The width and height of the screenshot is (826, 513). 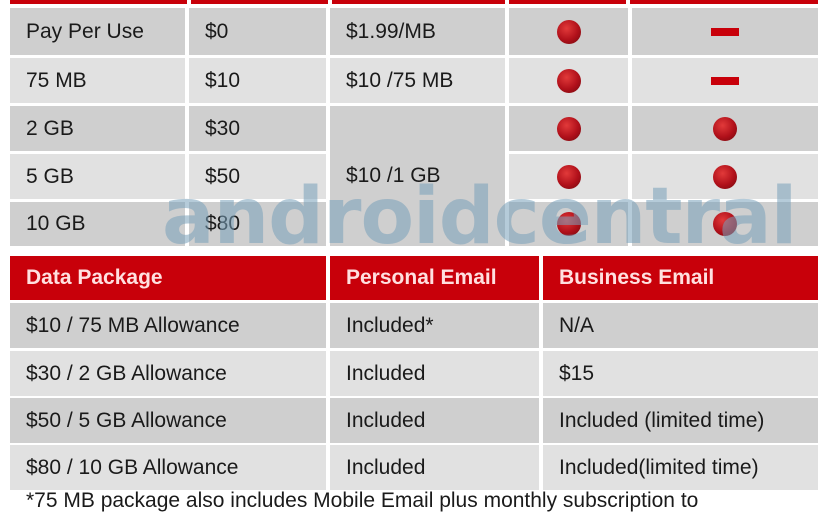 I want to click on plan-overage: $10 /75 MB, so click(x=417, y=80).